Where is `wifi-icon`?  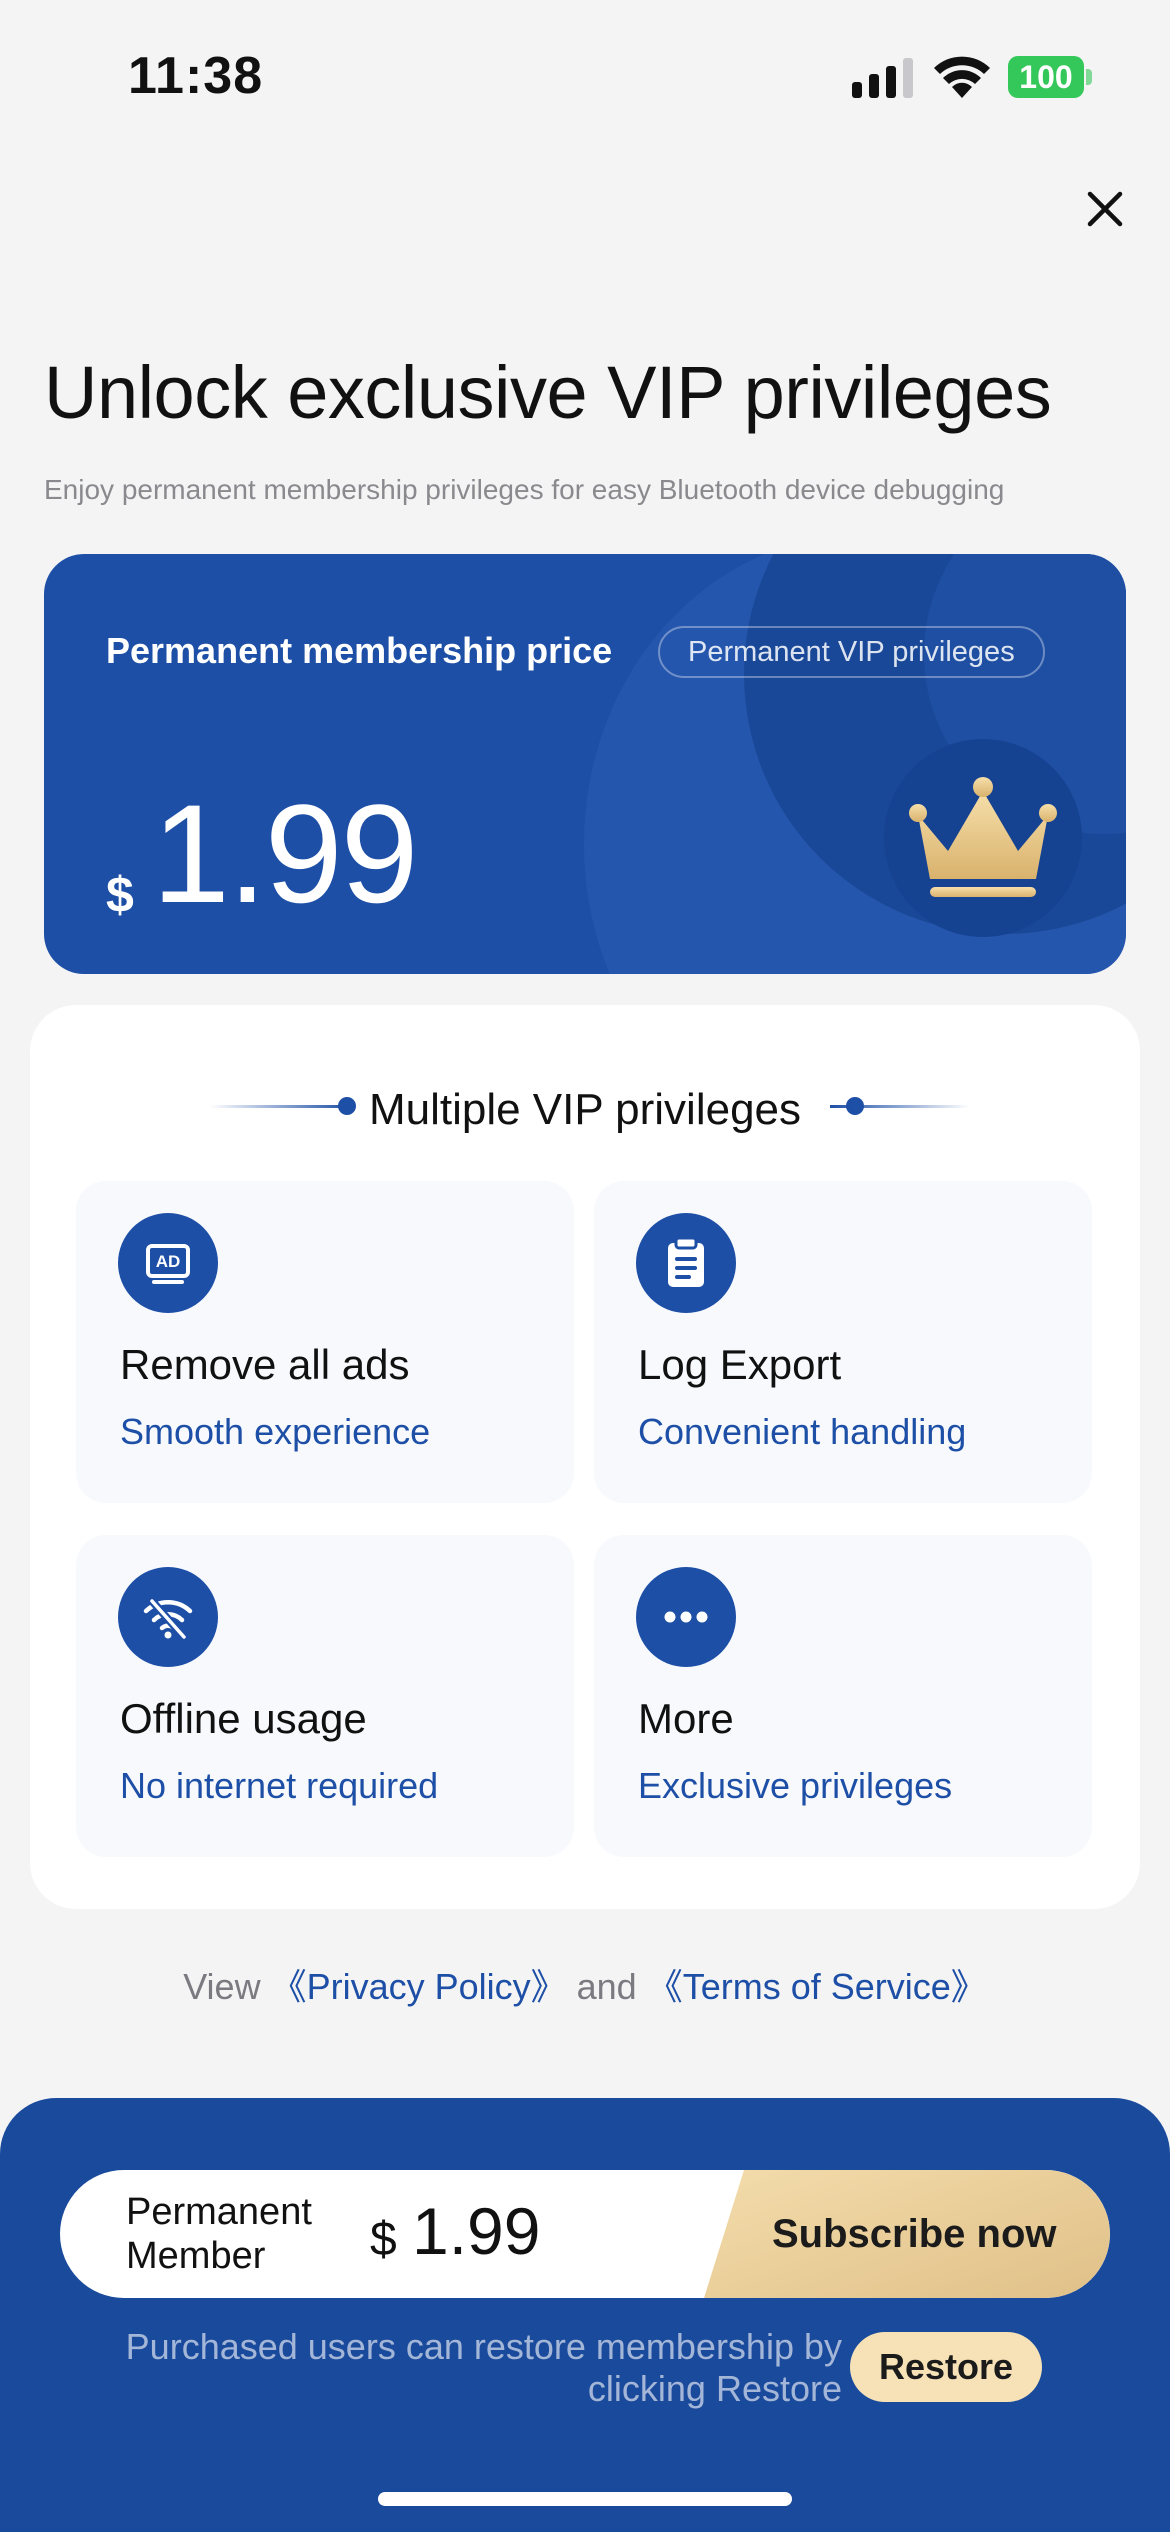 wifi-icon is located at coordinates (962, 77).